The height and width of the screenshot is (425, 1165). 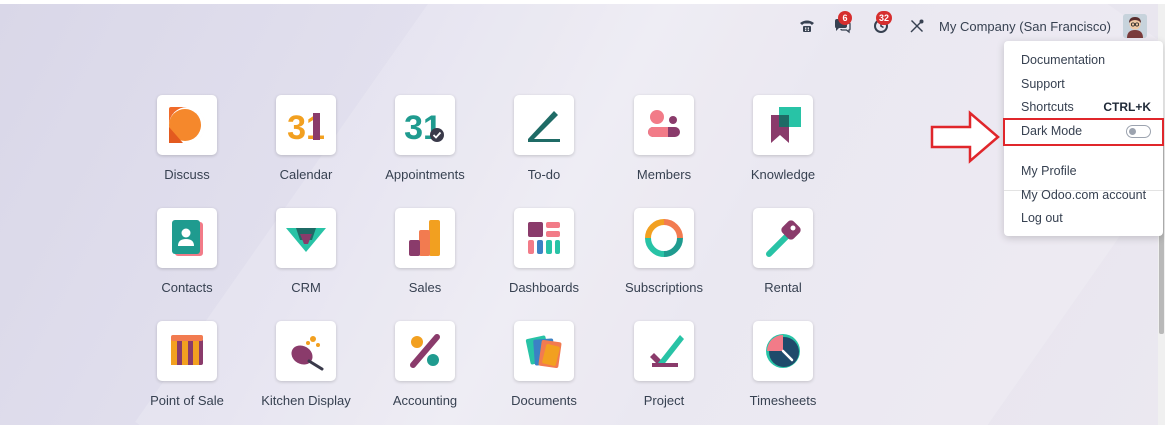 What do you see at coordinates (1086, 131) in the screenshot?
I see `menu-item-dark-mode: Dark Mode` at bounding box center [1086, 131].